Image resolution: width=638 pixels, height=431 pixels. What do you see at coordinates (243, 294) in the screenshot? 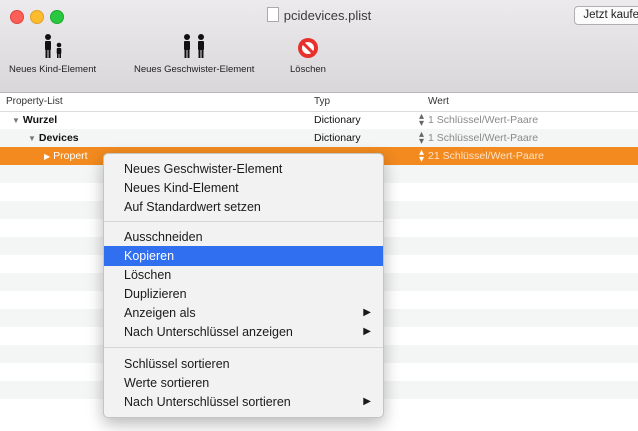
I see `menu-item-duplicate: Duplizieren` at bounding box center [243, 294].